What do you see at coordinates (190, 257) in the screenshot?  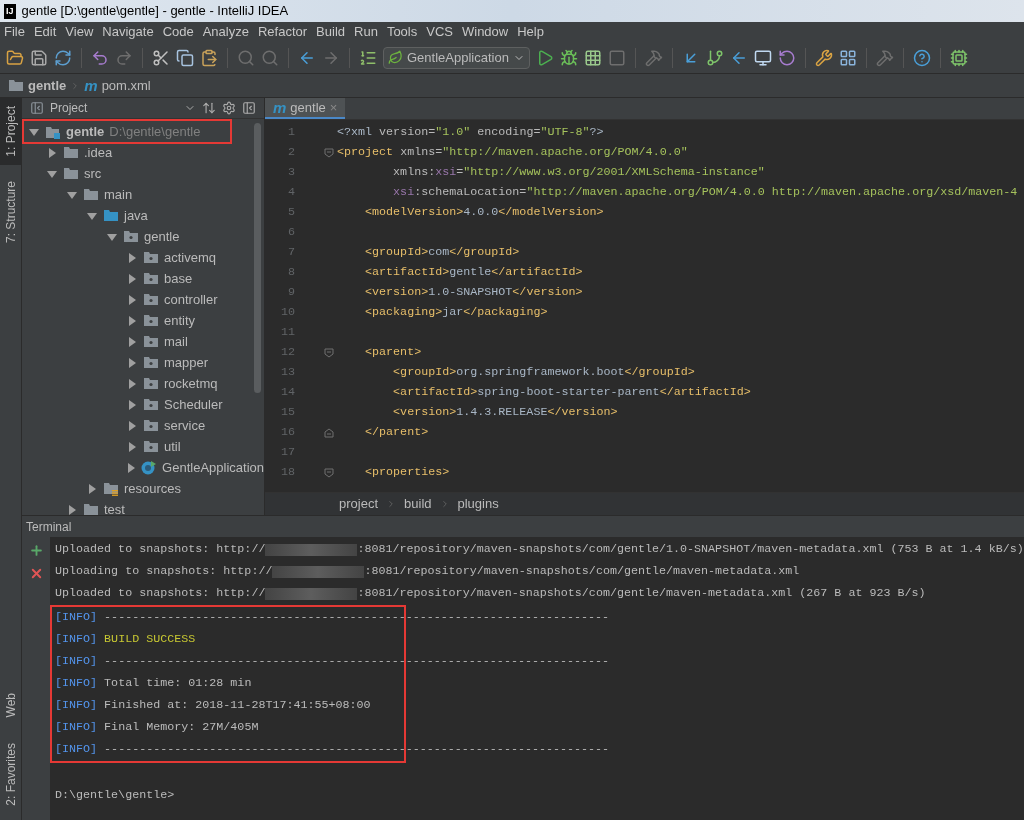 I see `tree-item-label: activemq` at bounding box center [190, 257].